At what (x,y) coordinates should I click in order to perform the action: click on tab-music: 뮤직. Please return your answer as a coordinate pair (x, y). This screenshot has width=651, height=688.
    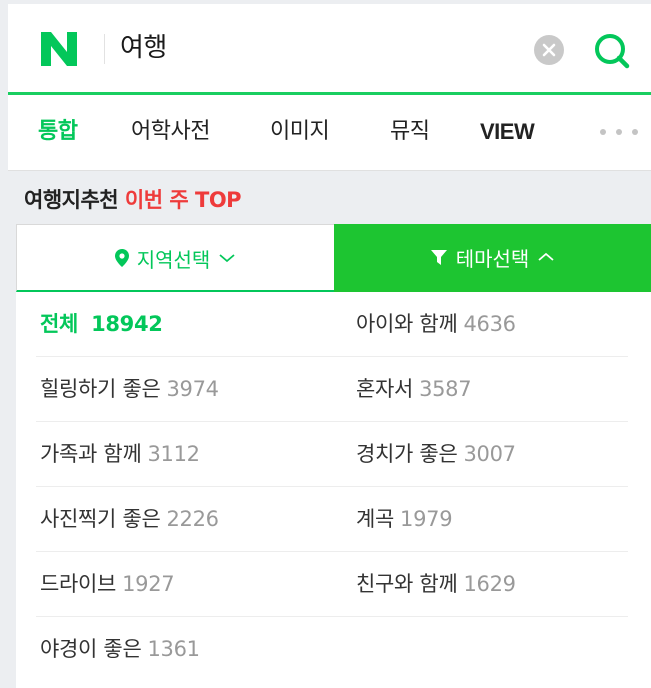
    Looking at the image, I should click on (410, 133).